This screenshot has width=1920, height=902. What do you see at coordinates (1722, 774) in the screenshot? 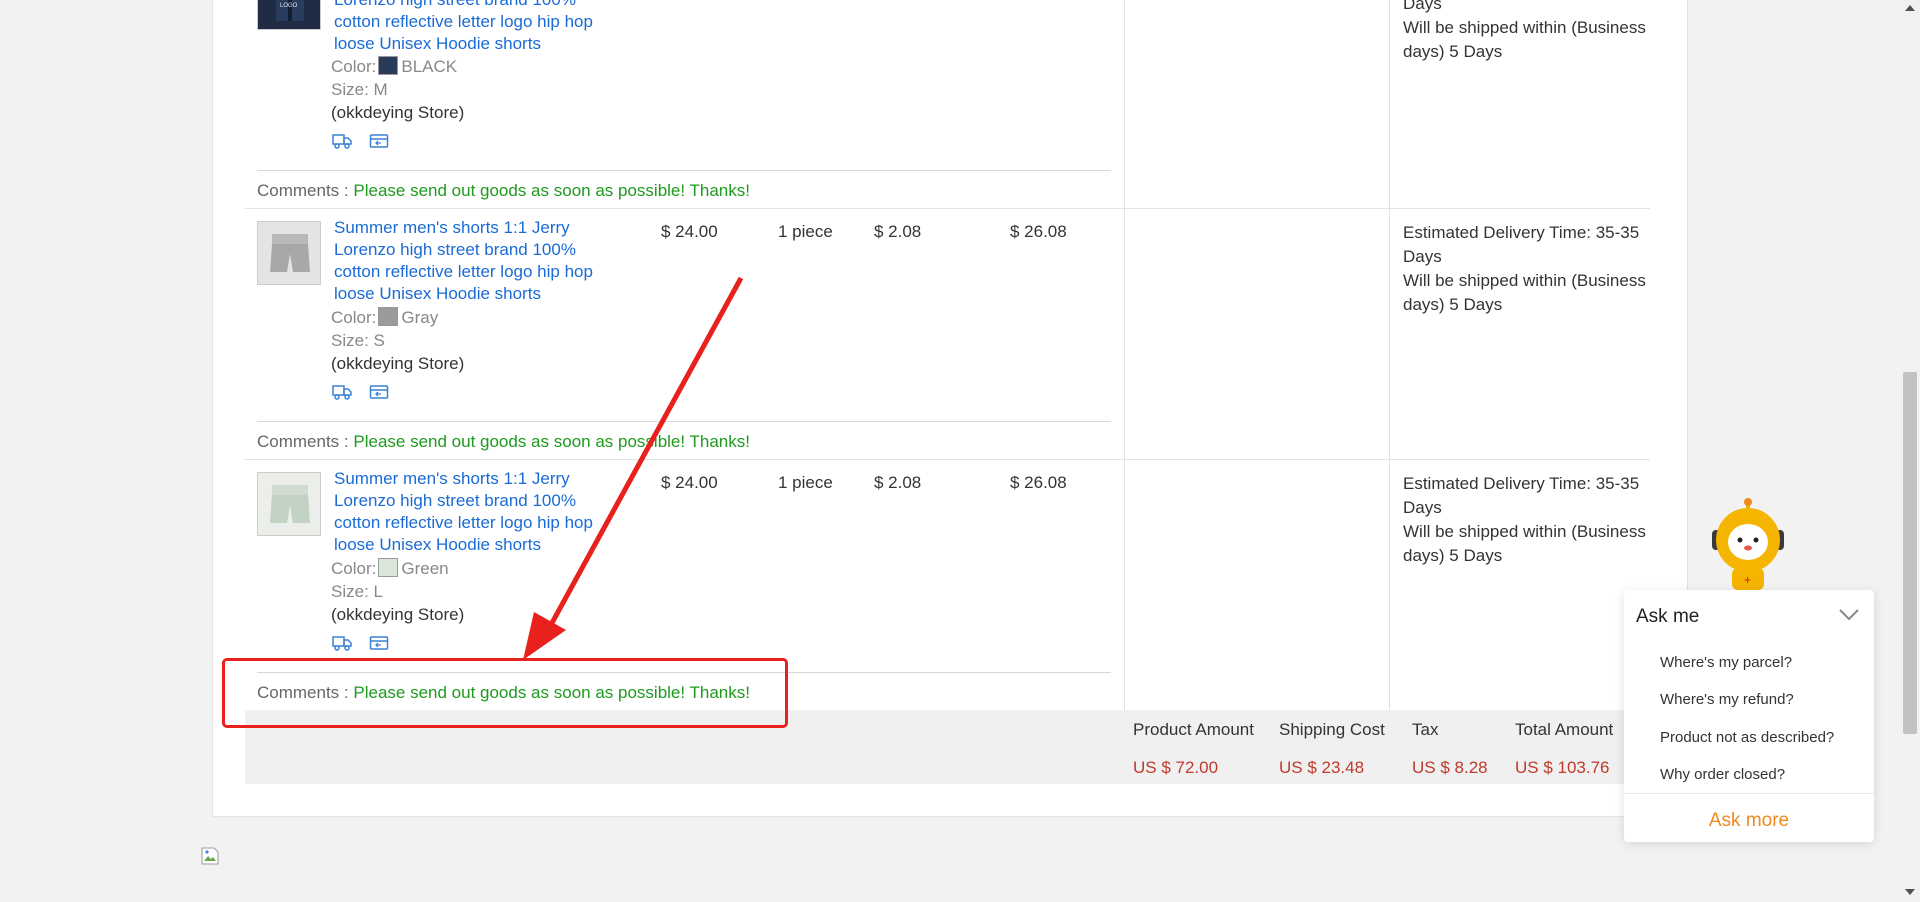
I see `faq-item-order-closed: Why order closed?` at bounding box center [1722, 774].